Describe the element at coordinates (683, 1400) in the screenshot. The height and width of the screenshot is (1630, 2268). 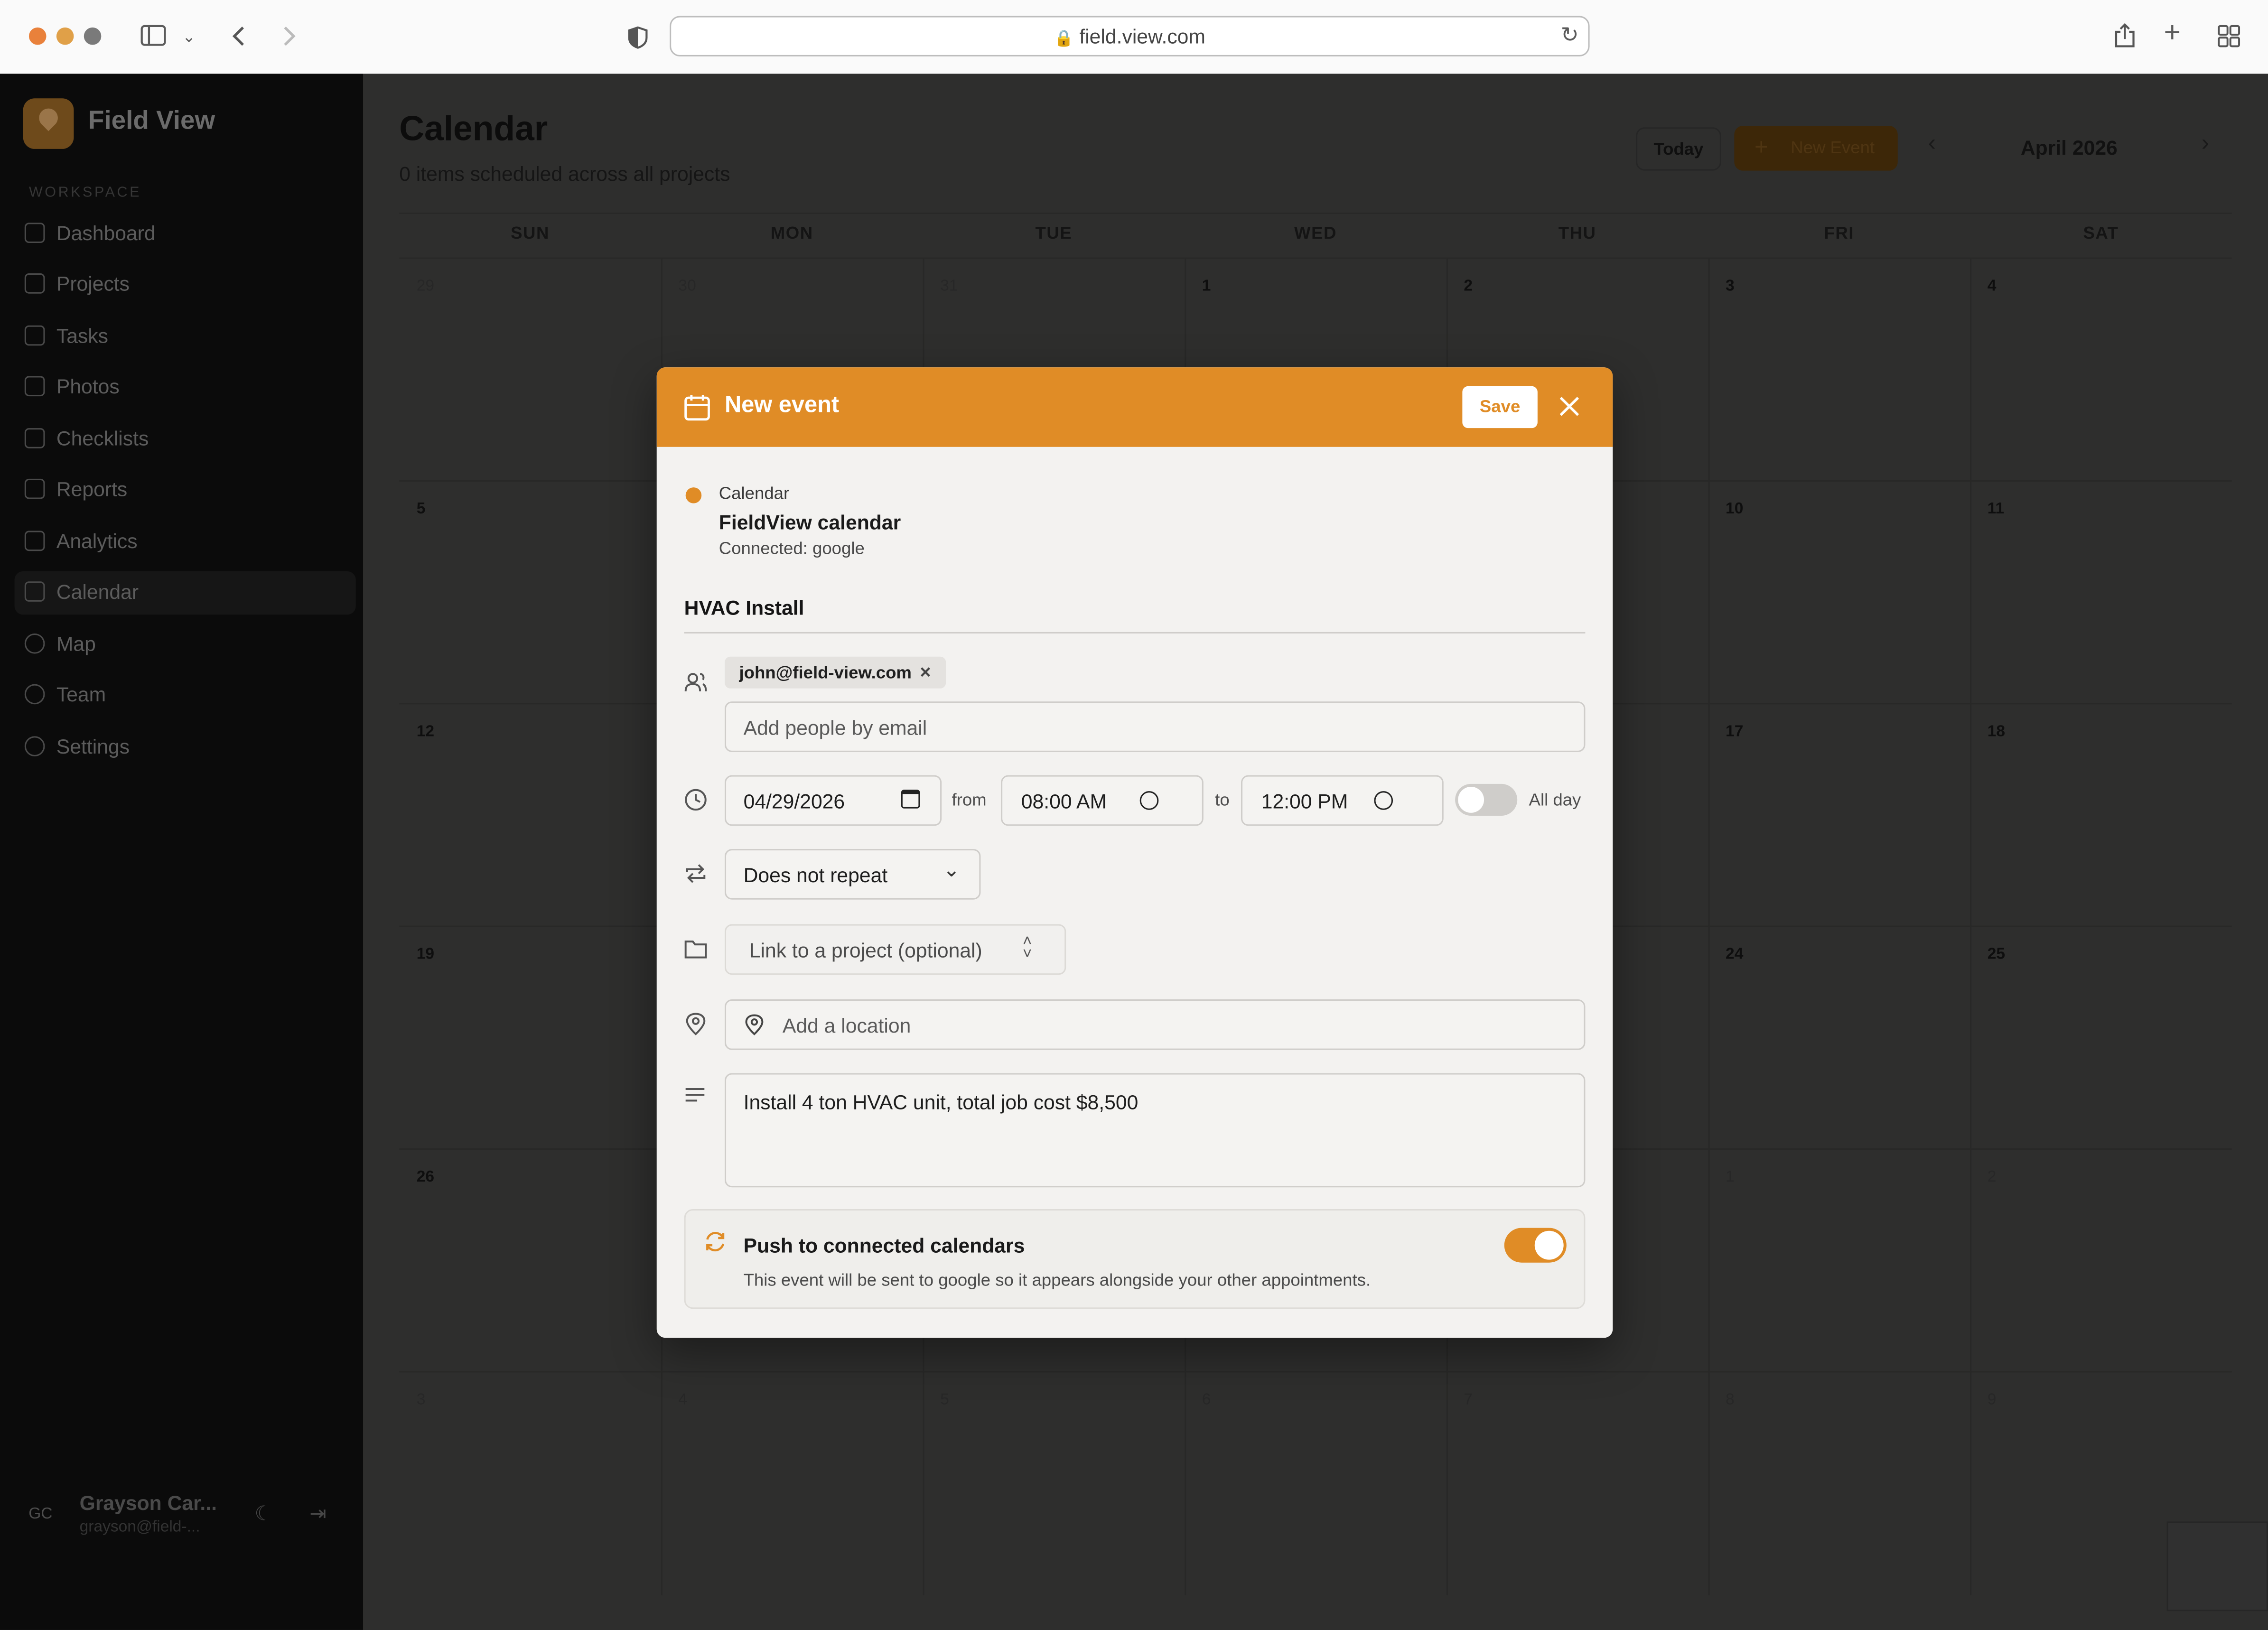
I see `day-number: 4` at that location.